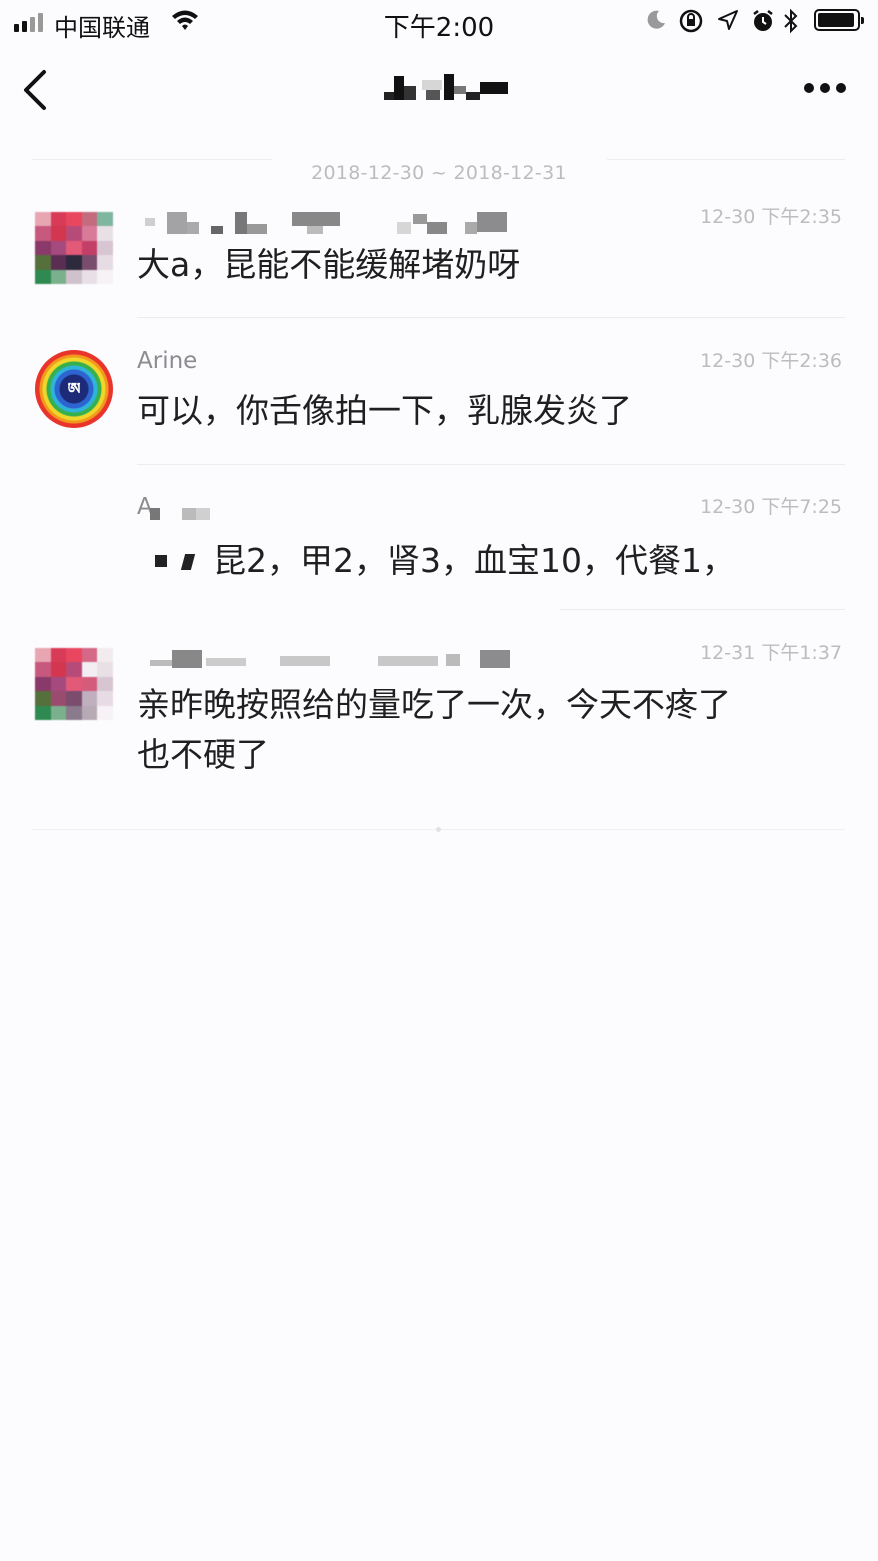 The image size is (878, 1561). I want to click on message-text: 昆2，甲2，肾3，血宝10，代餐1，, so click(474, 560).